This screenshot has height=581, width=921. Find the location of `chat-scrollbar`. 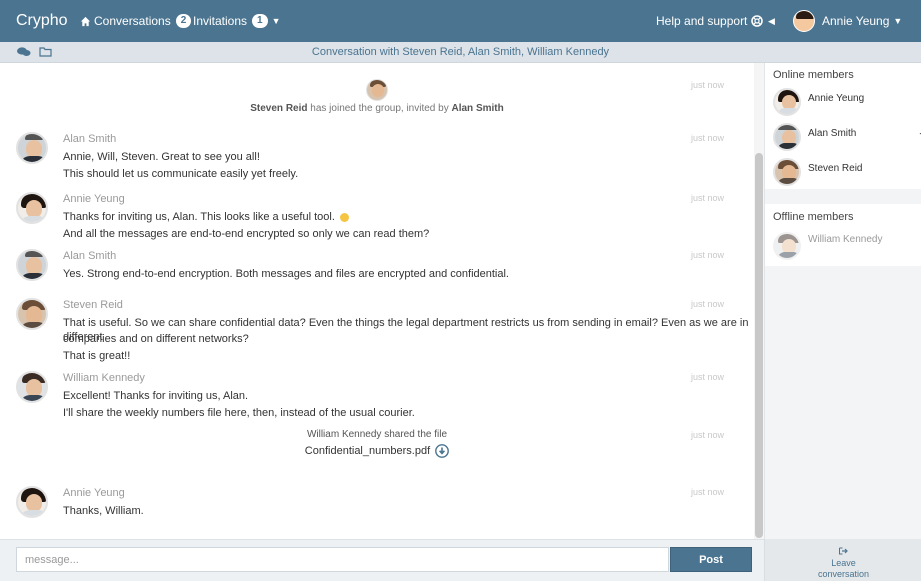

chat-scrollbar is located at coordinates (759, 301).